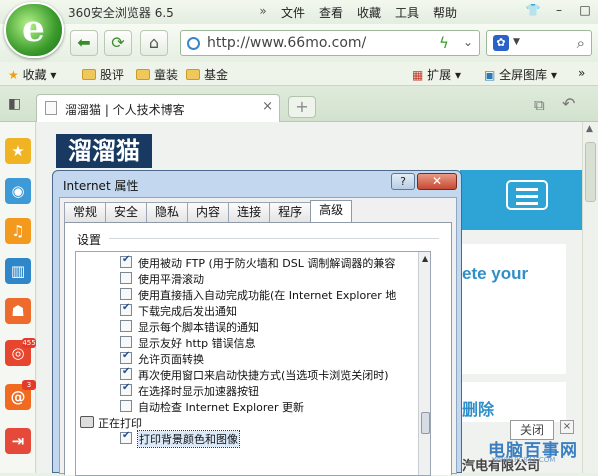 Image resolution: width=598 pixels, height=476 pixels. I want to click on menu-favorites: 收藏, so click(369, 12).